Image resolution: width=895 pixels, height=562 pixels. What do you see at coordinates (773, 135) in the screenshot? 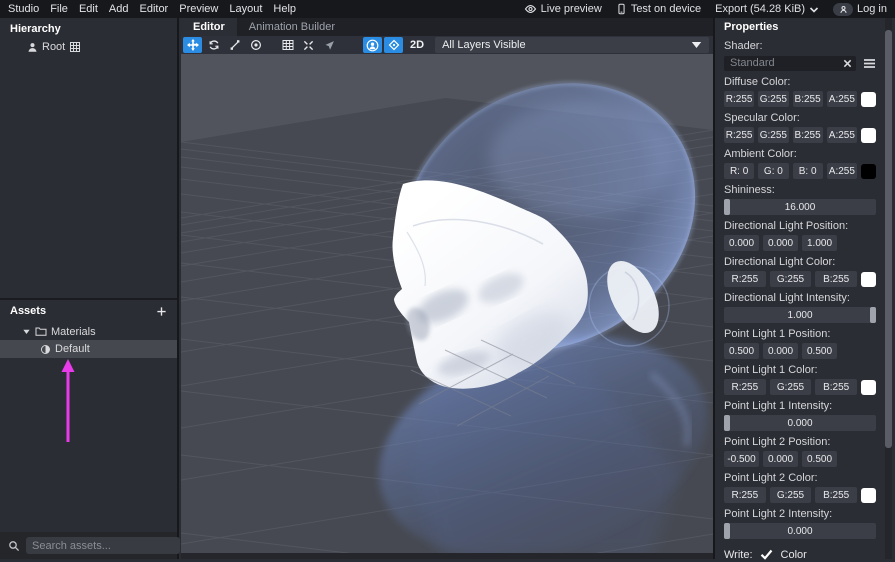
I see `specular-g-field: G:255` at bounding box center [773, 135].